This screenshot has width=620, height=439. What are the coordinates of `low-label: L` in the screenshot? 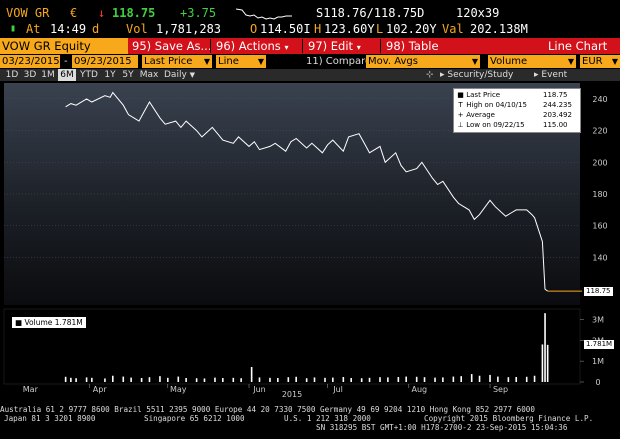 It's located at (380, 29).